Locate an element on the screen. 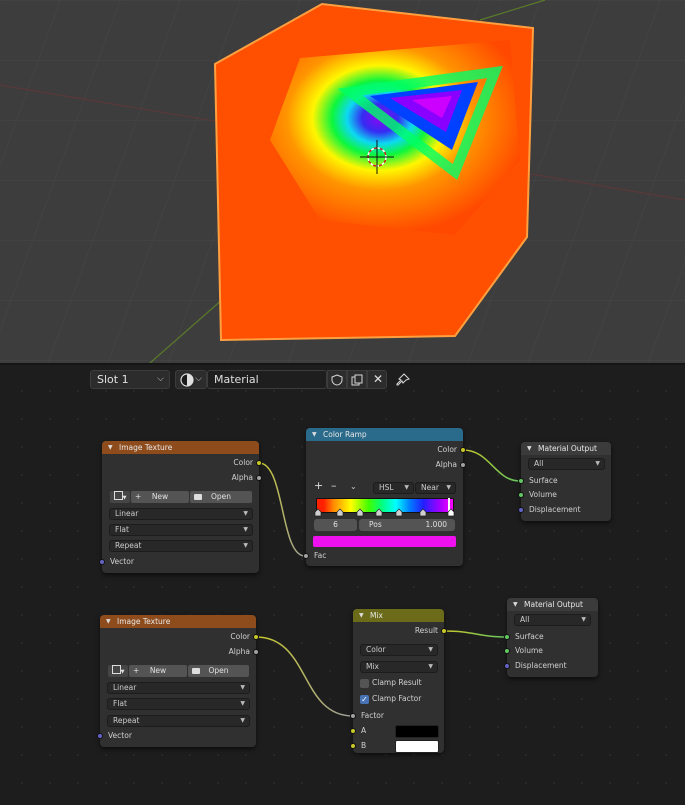 The width and height of the screenshot is (685, 805). output-color-label: Color is located at coordinates (240, 636).